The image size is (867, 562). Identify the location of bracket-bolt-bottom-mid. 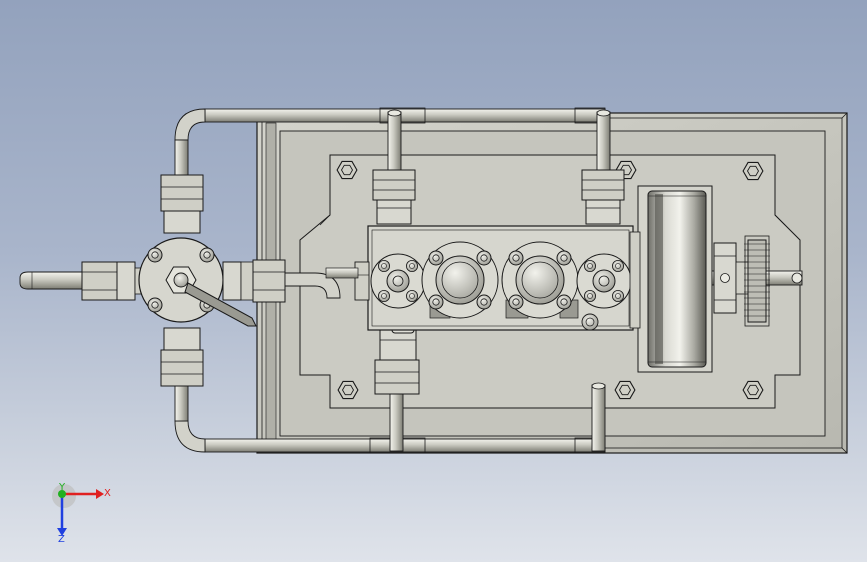
(625, 390).